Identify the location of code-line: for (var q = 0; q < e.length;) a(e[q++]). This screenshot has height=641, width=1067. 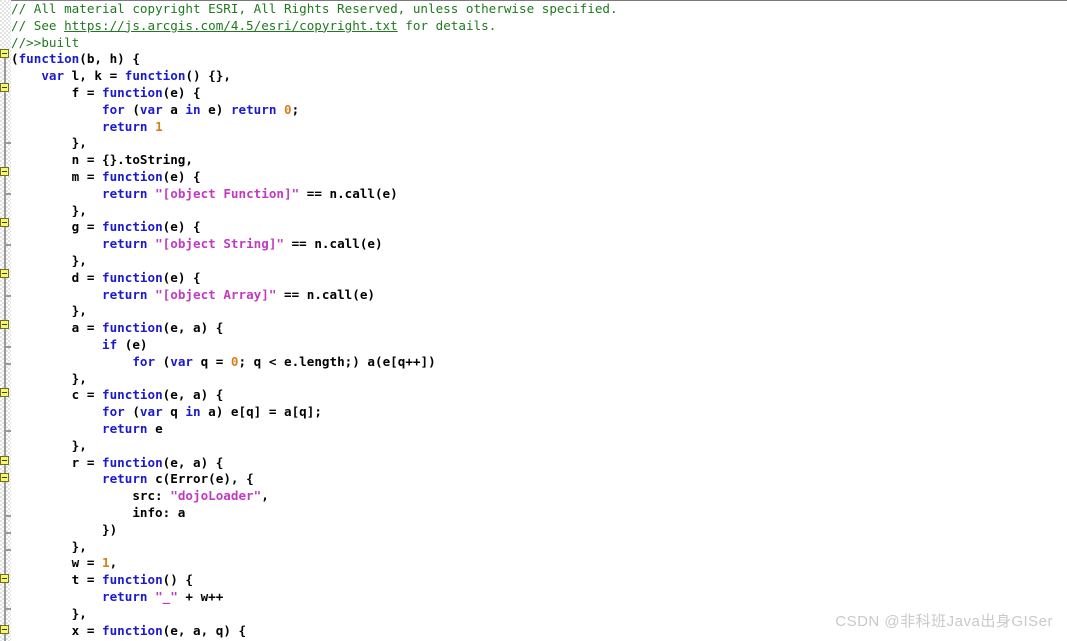
(223, 362).